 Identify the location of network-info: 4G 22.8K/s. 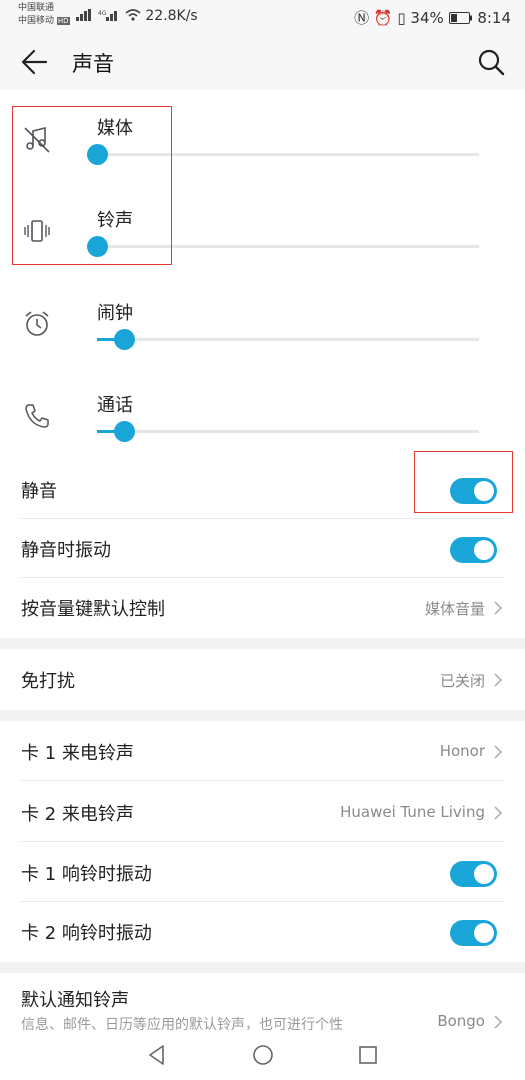
(137, 16).